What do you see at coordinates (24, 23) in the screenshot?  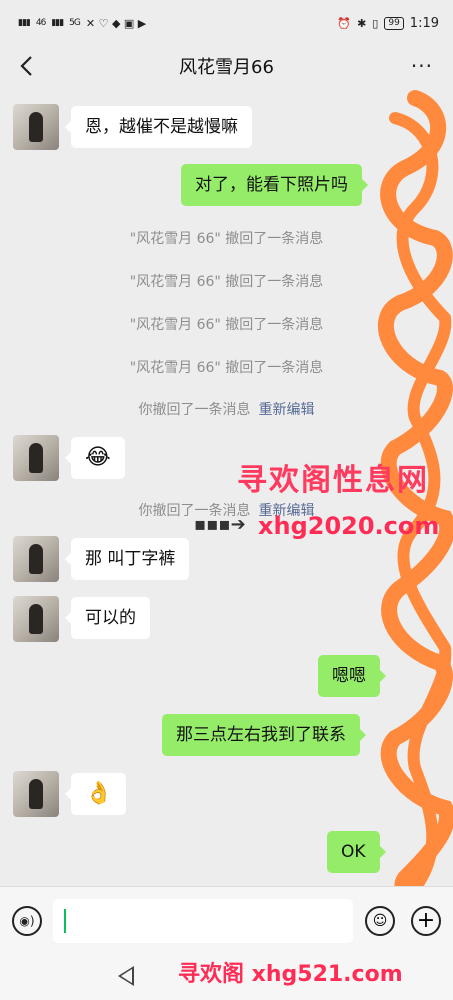 I see `signal-icon: ▮▮▮` at bounding box center [24, 23].